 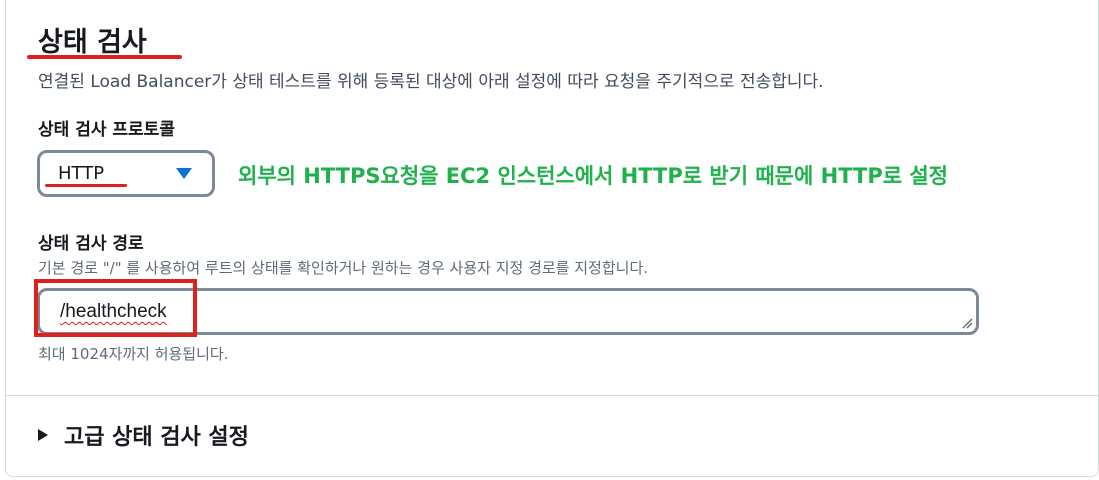 I want to click on path-red-highlight-box, so click(x=115, y=308).